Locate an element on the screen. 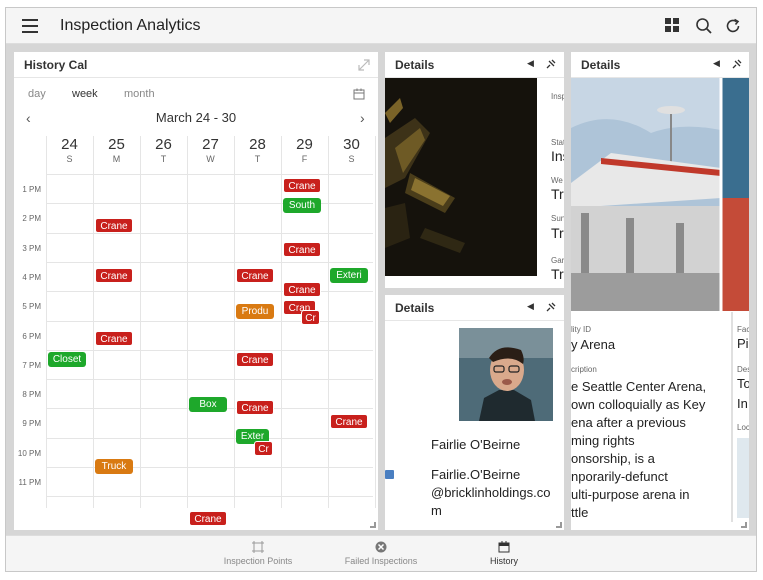 The height and width of the screenshot is (580, 763). hour-label: 6 PM is located at coordinates (31, 336).